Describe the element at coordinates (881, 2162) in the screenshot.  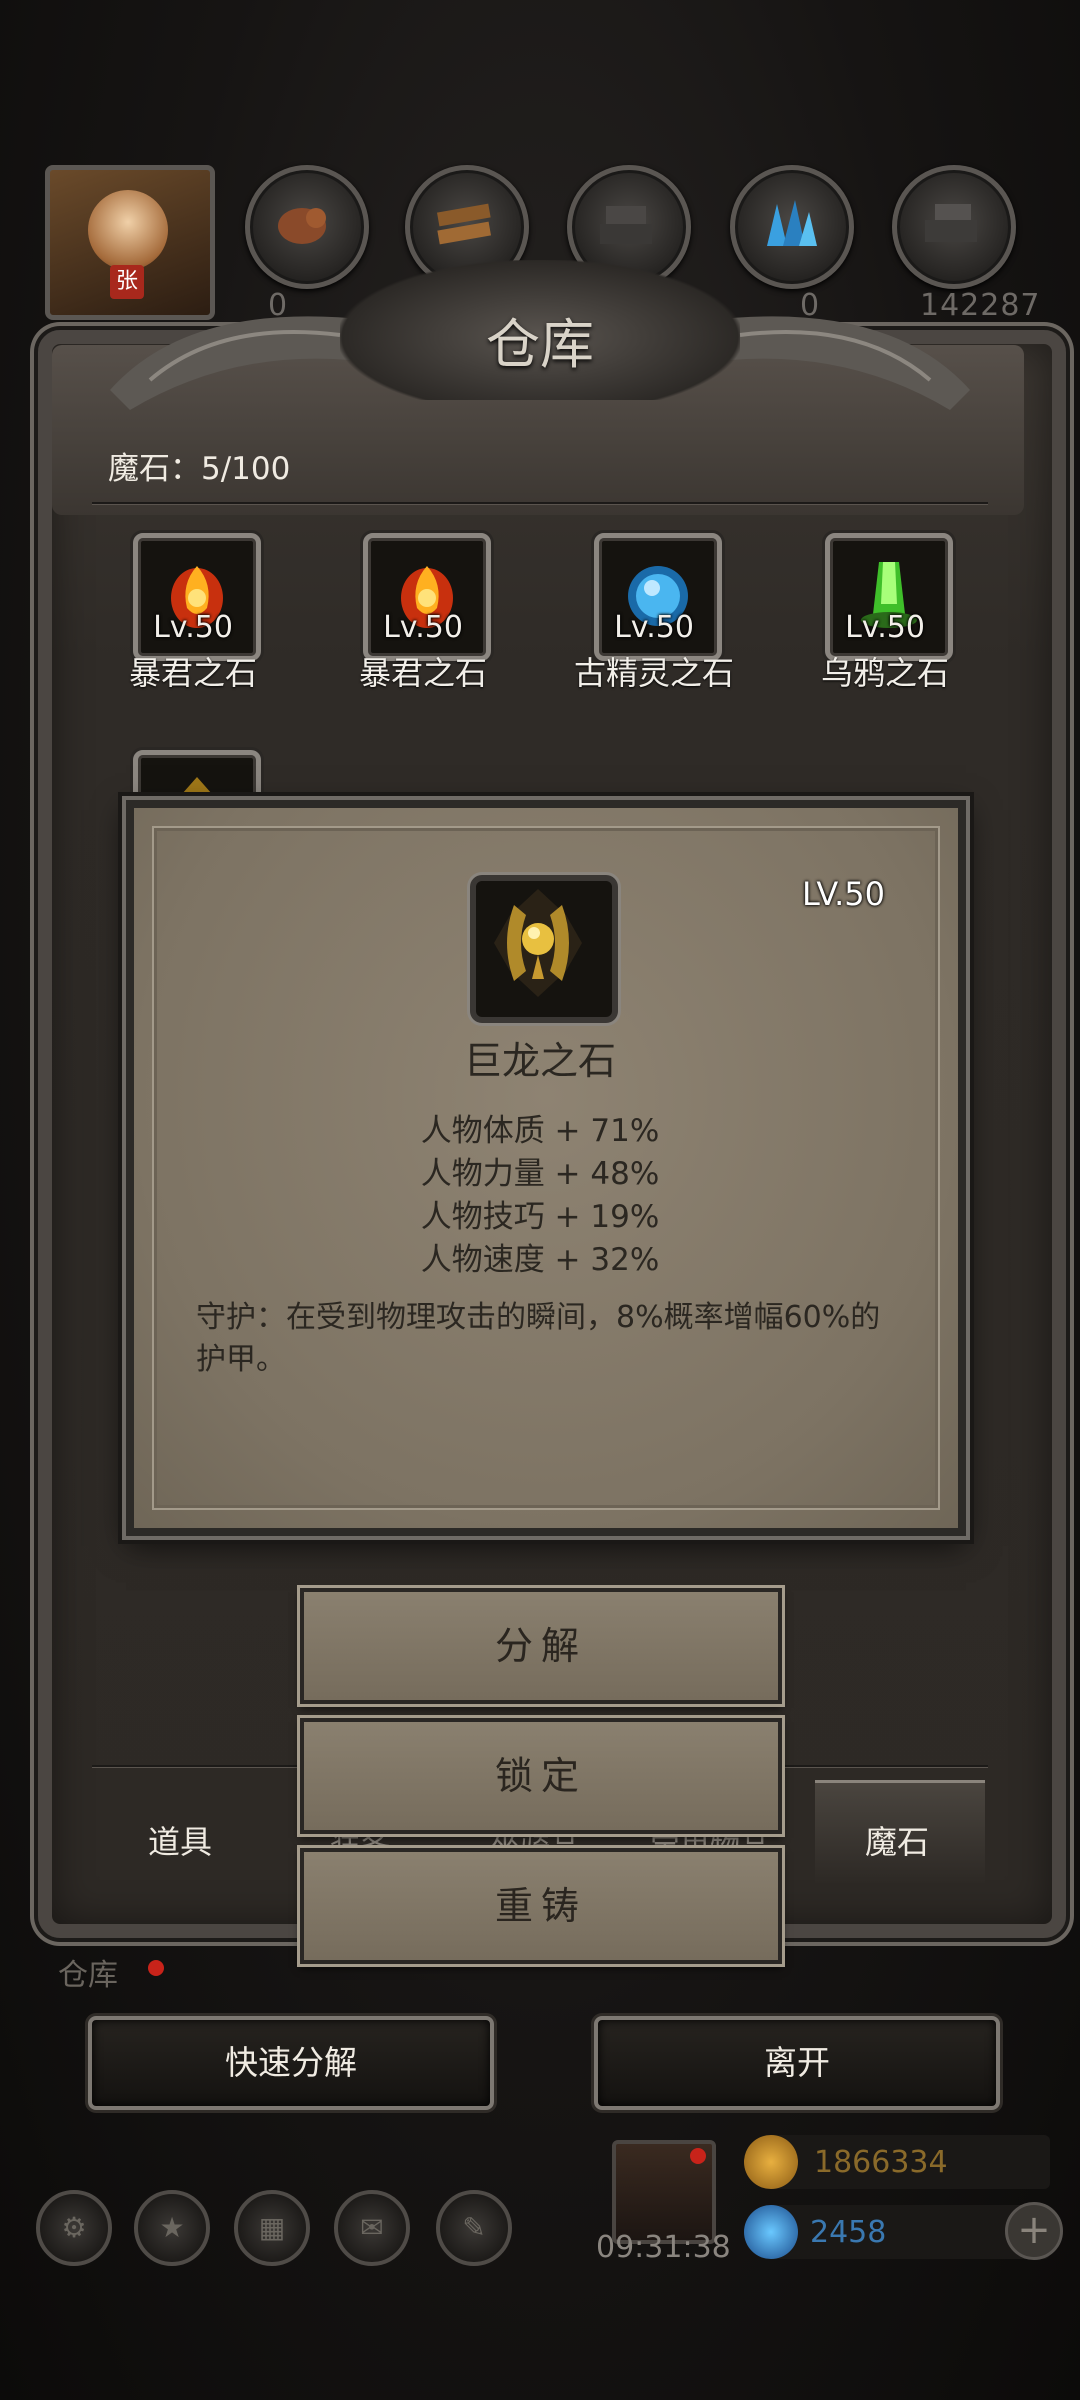
I see `gold-amount: 1866334` at that location.